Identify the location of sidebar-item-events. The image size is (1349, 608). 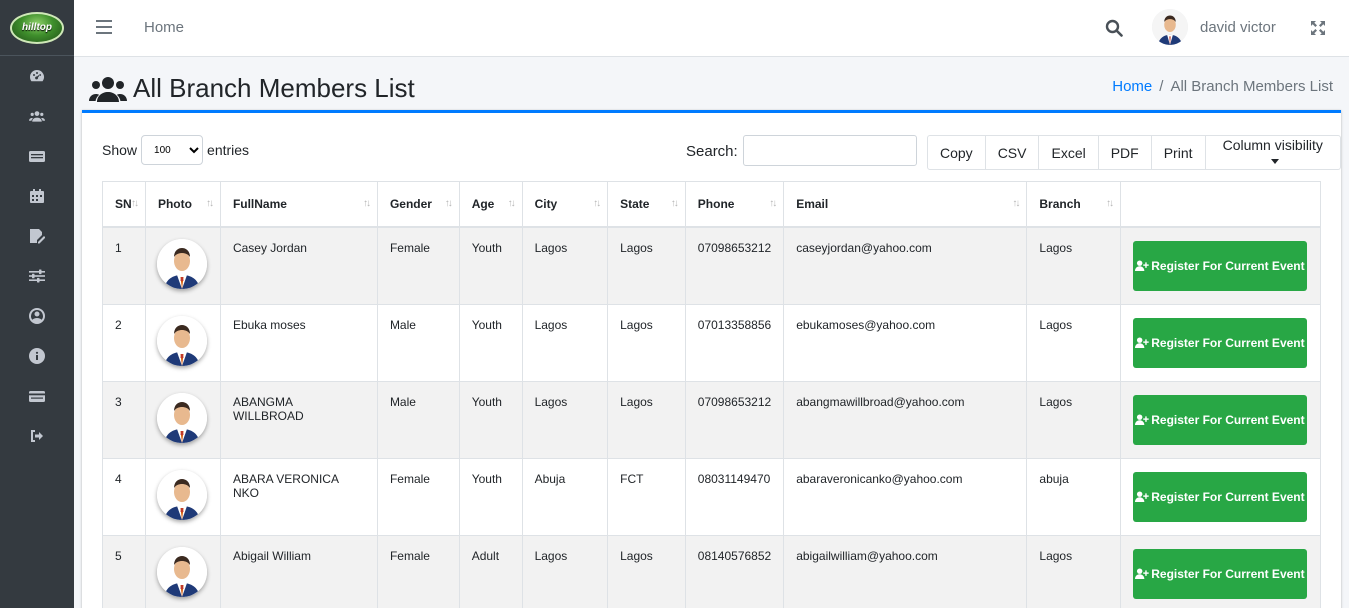
(37, 196).